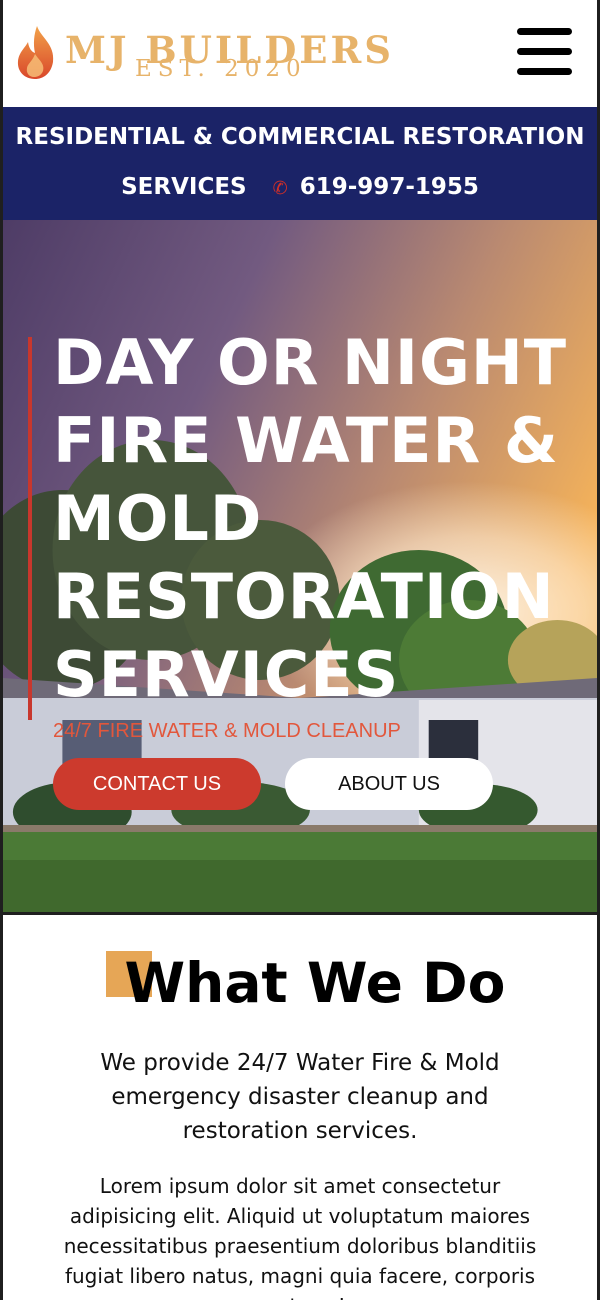 Image resolution: width=600 pixels, height=1300 pixels. What do you see at coordinates (280, 188) in the screenshot?
I see `phone-icon: ✆` at bounding box center [280, 188].